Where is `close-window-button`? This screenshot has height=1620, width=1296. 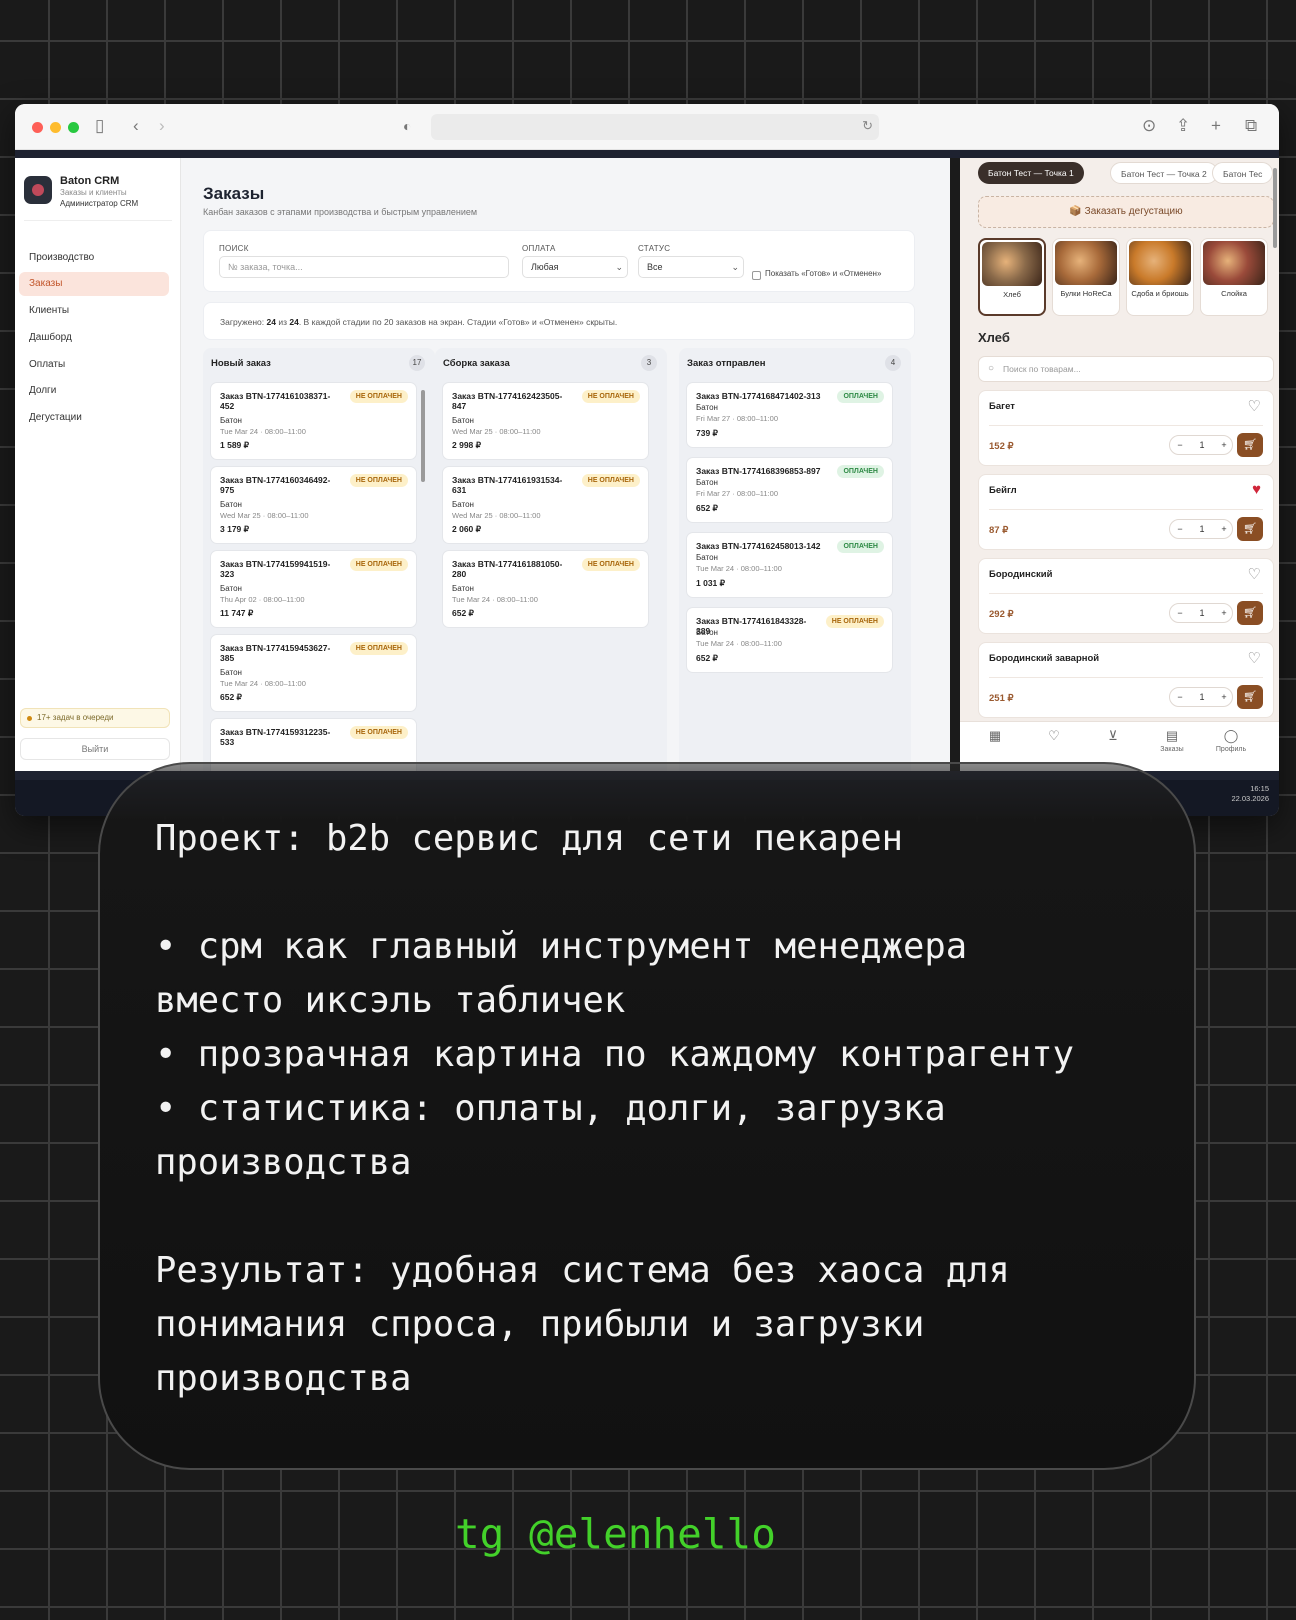 close-window-button is located at coordinates (37, 127).